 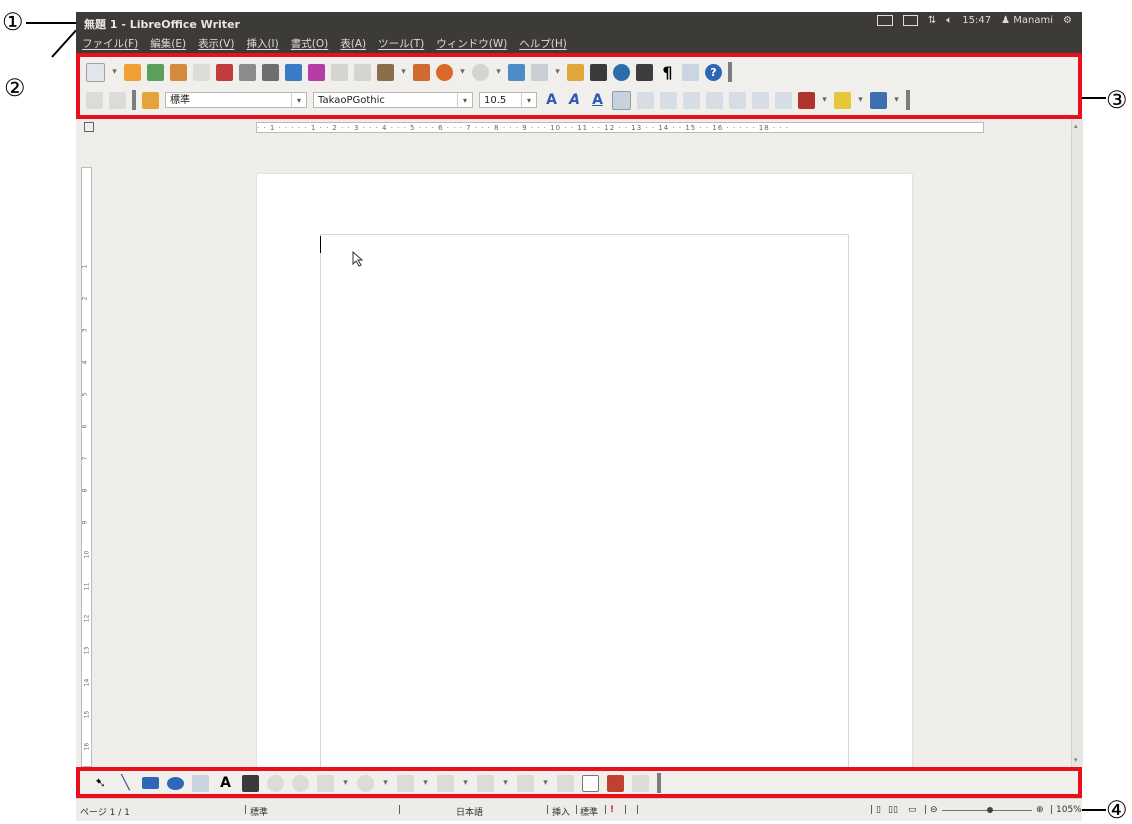 What do you see at coordinates (543, 43) in the screenshot?
I see `menu-help: ヘルプ(H)` at bounding box center [543, 43].